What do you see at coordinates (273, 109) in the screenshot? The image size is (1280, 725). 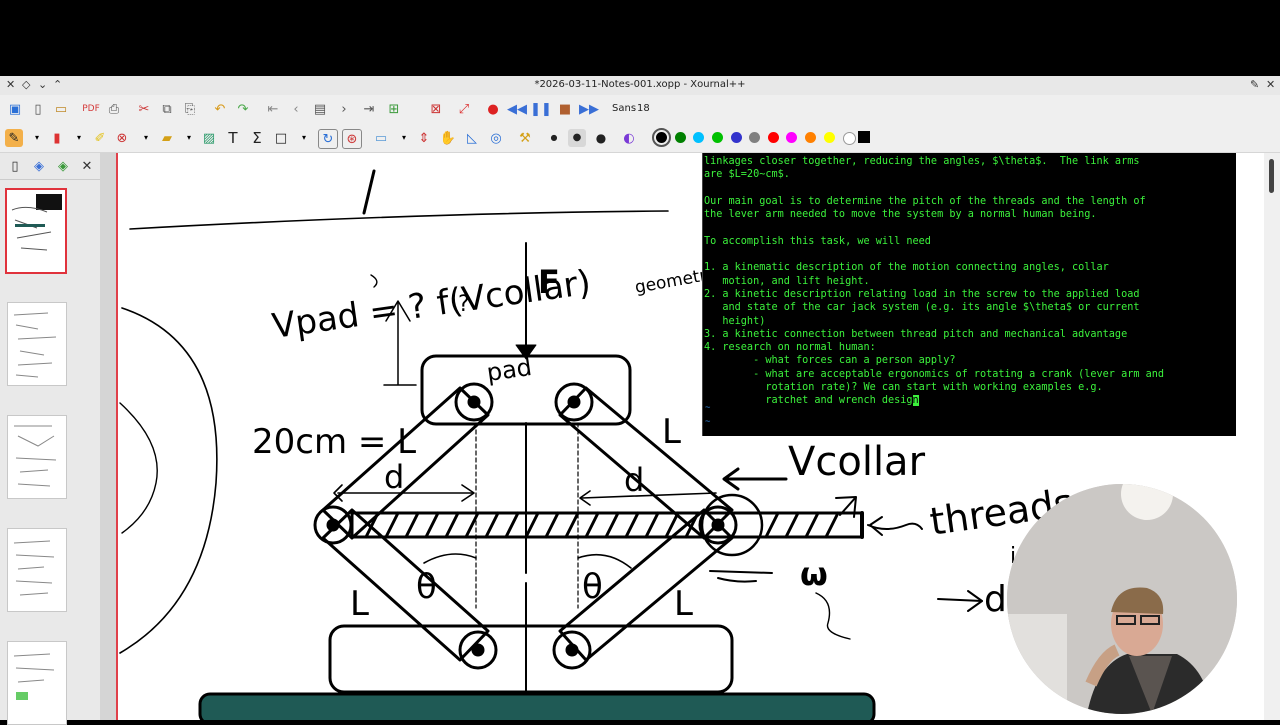 I see `first-page-icon: ⇤` at bounding box center [273, 109].